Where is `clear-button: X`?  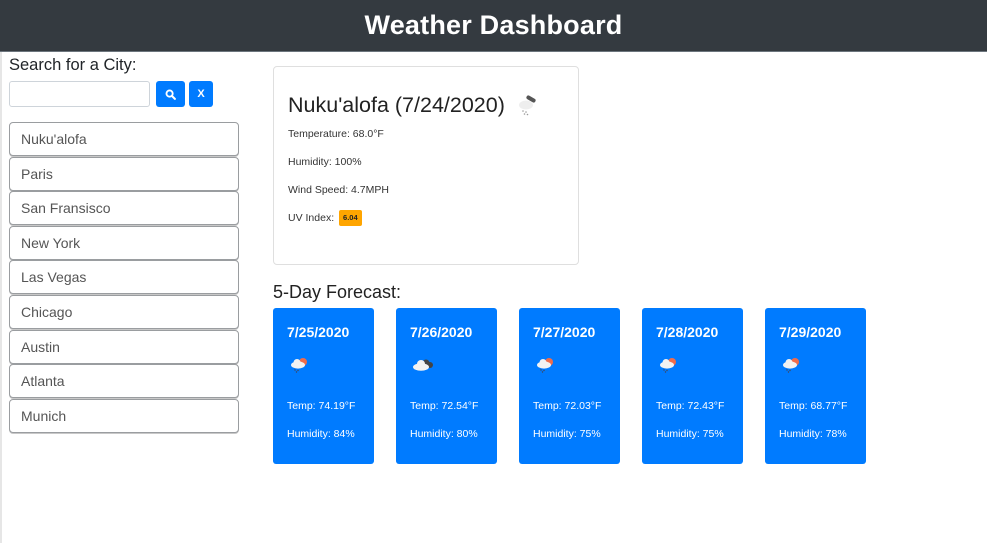
clear-button: X is located at coordinates (201, 94).